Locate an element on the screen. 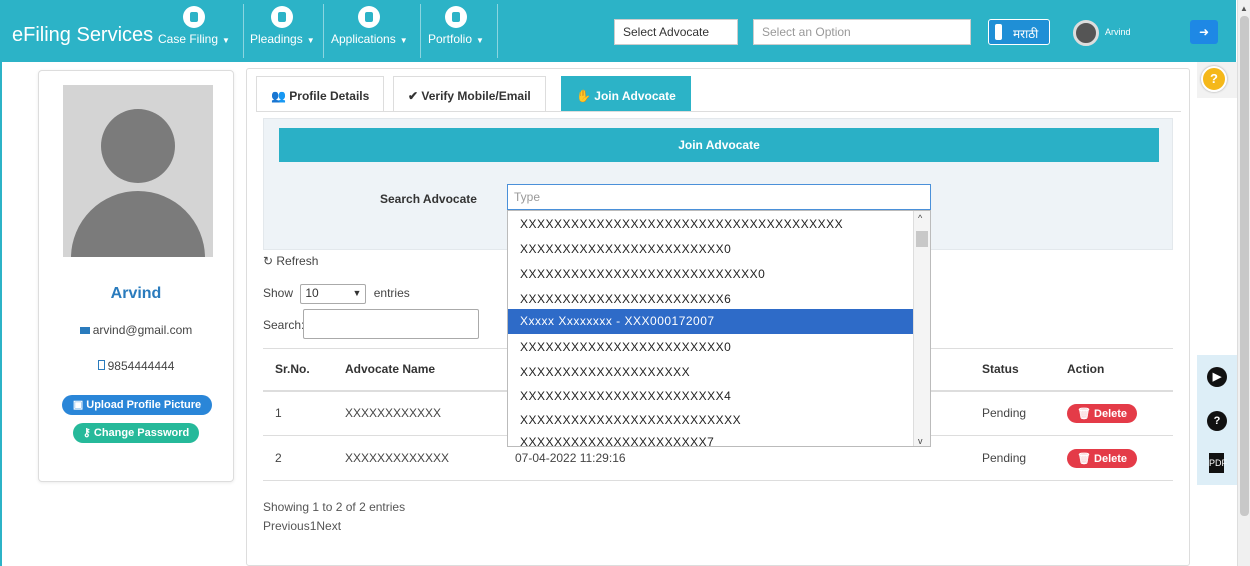 This screenshot has height=566, width=1250. trash-icon: 🗑 is located at coordinates (1086, 458).